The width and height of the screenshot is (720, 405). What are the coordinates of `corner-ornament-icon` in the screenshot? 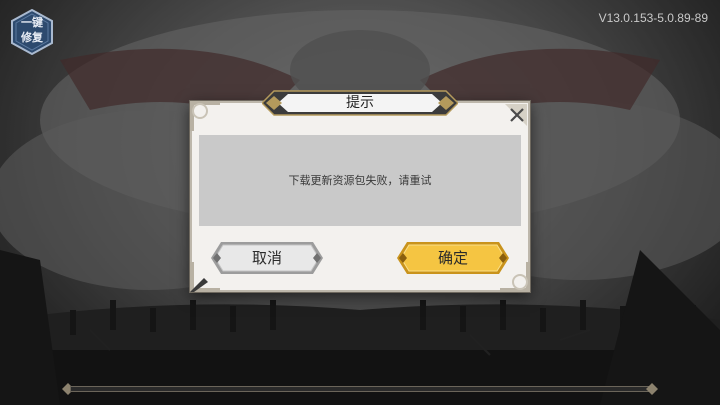 It's located at (205, 116).